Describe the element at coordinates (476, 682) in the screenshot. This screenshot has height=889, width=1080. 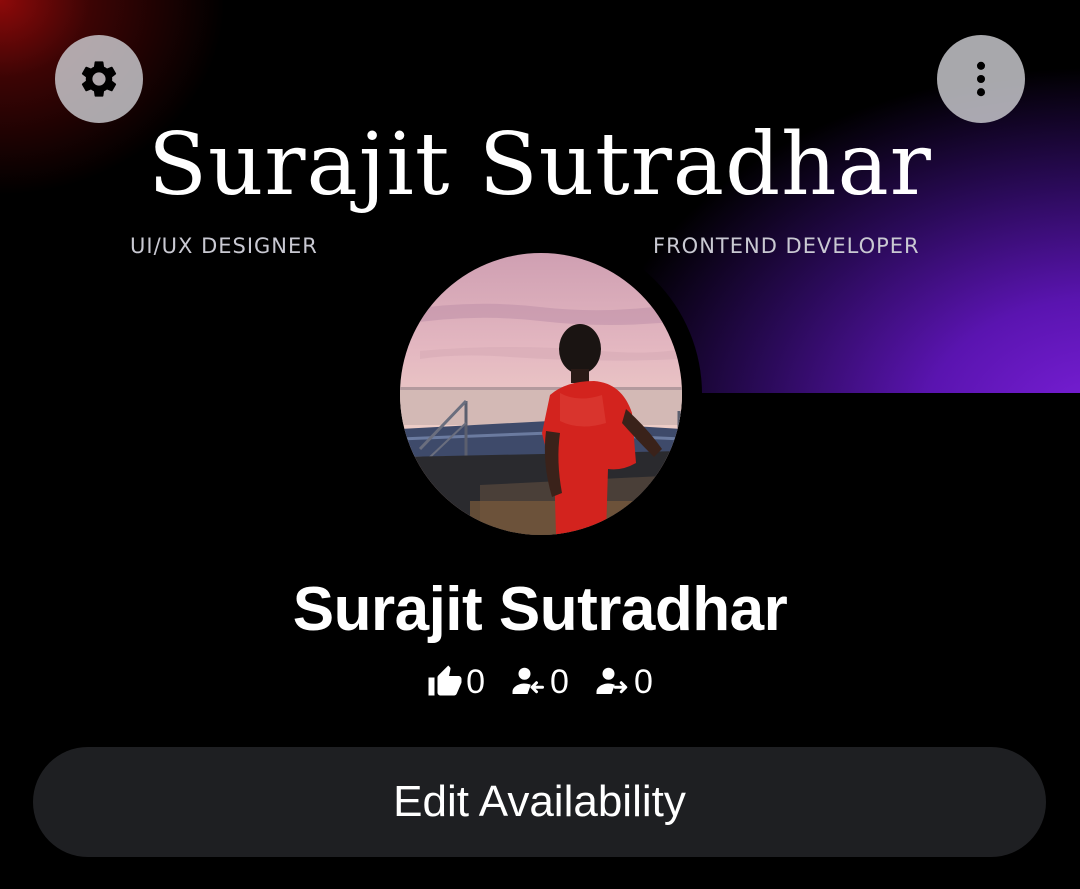
I see `stat-likes-value: 0` at that location.